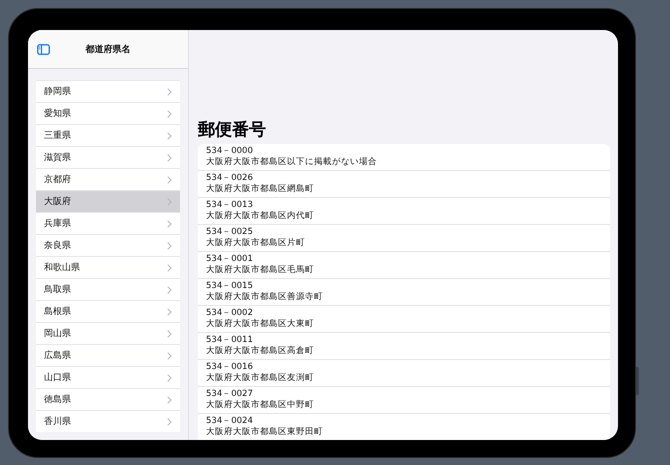 This screenshot has height=465, width=670. Describe the element at coordinates (260, 189) in the screenshot. I see `address-text: 大阪府大阪市都島区網島町` at that location.